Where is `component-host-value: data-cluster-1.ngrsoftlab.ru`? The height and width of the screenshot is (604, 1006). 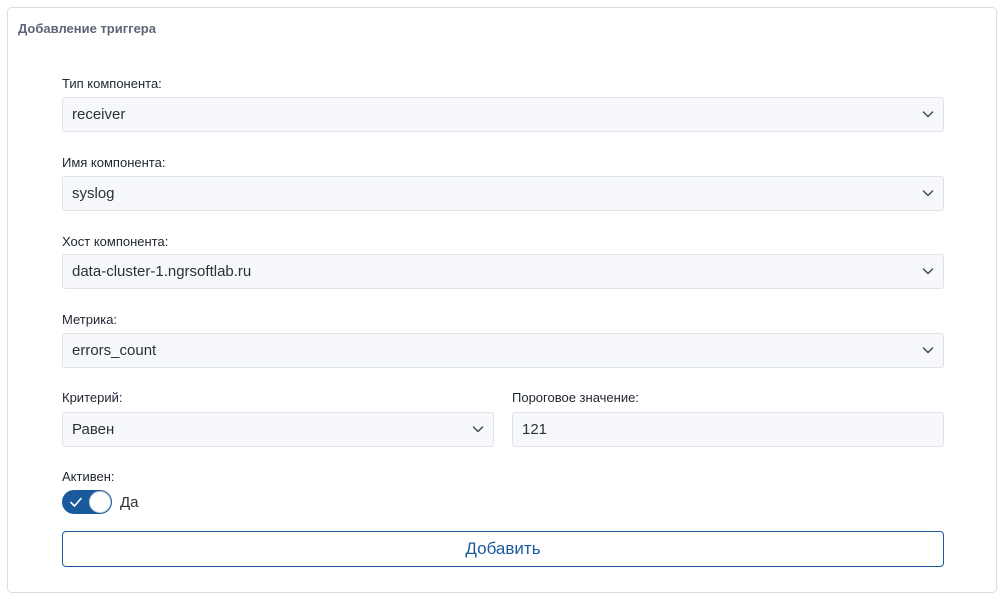 component-host-value: data-cluster-1.ngrsoftlab.ru is located at coordinates (162, 271).